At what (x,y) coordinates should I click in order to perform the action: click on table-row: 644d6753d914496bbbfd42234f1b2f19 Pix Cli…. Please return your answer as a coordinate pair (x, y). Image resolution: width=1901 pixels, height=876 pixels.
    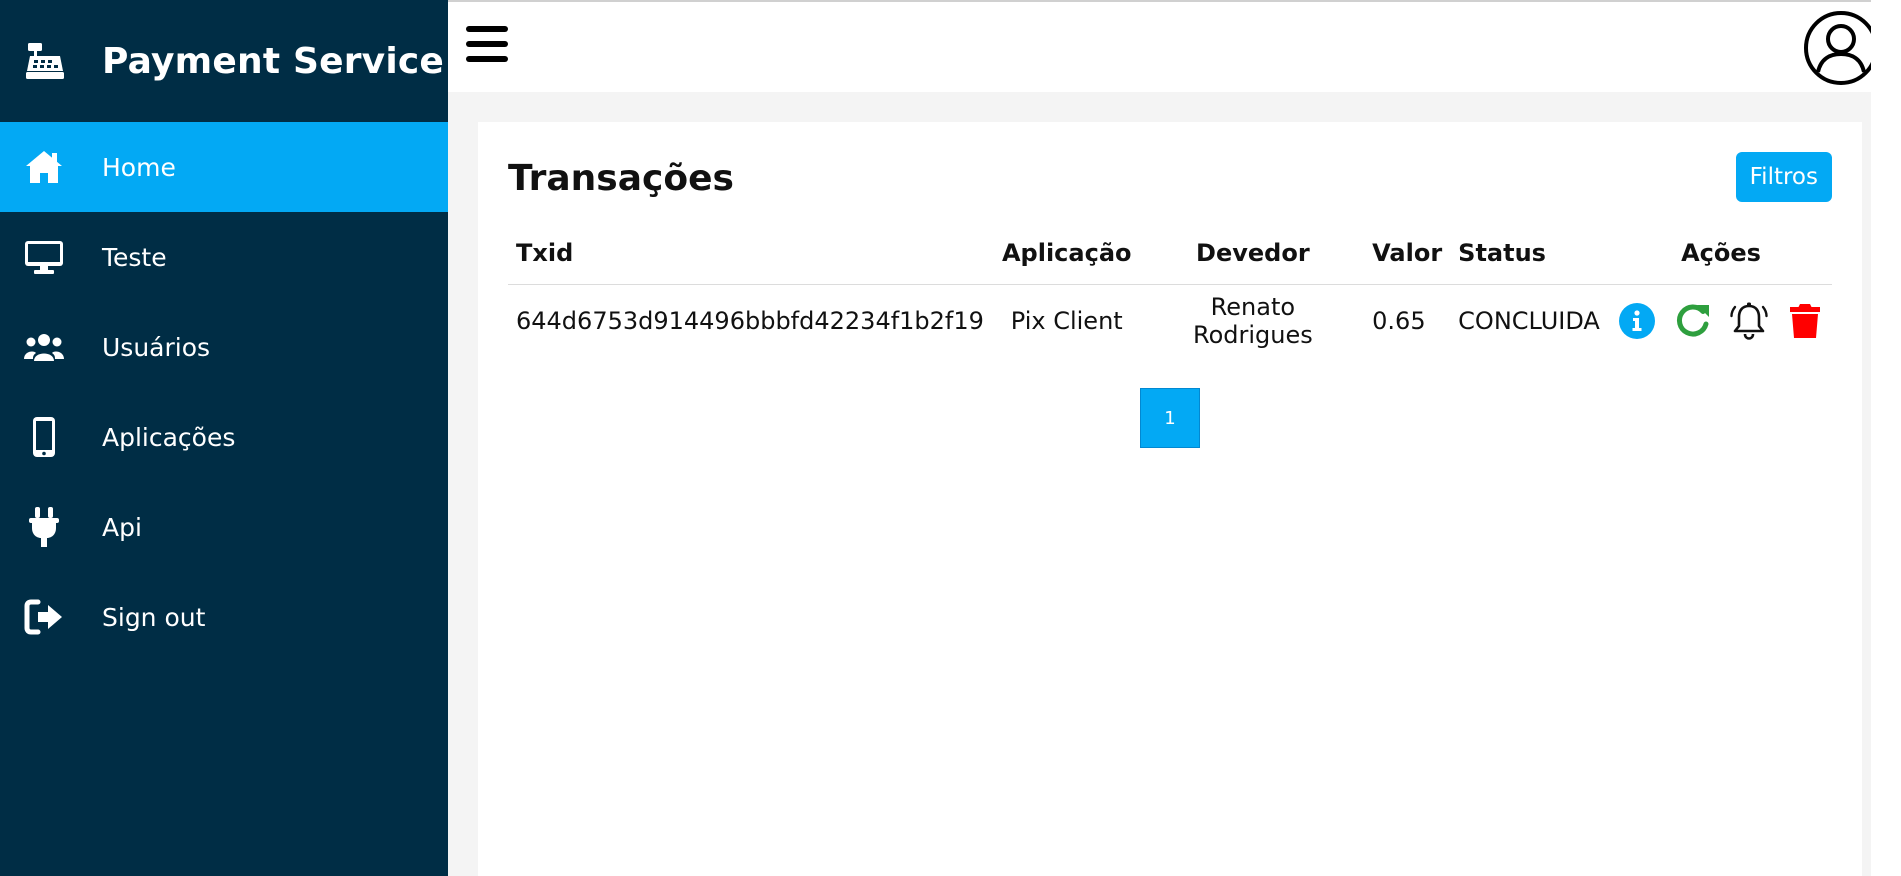
    Looking at the image, I should click on (1170, 321).